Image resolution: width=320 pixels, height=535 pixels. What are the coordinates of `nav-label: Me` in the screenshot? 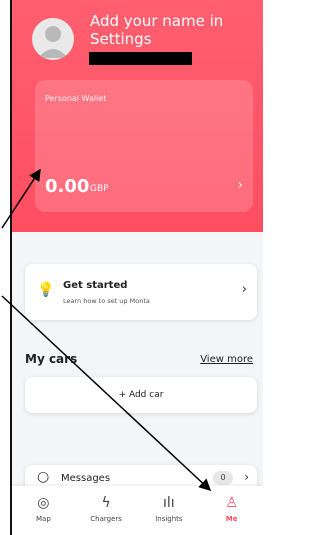 It's located at (231, 519).